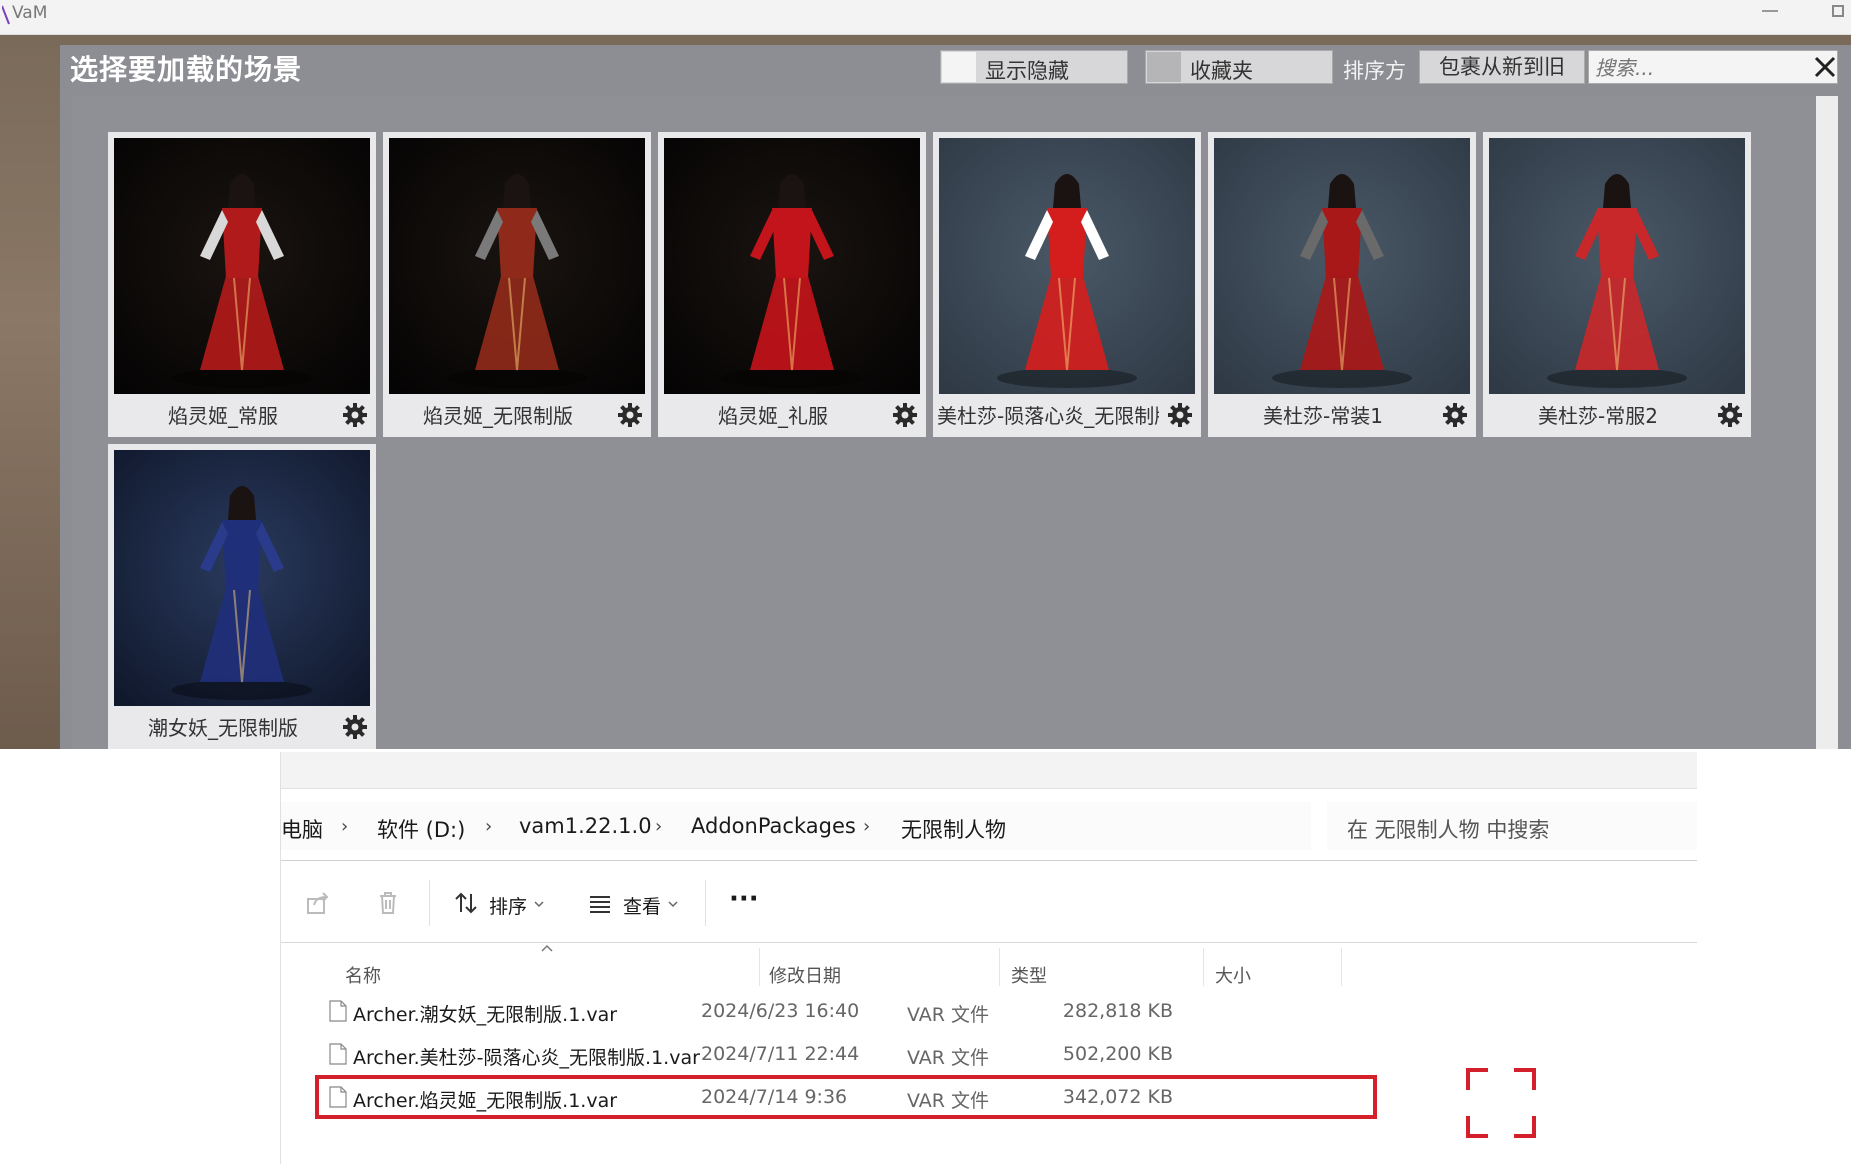  I want to click on vam-titlebar: VaM, so click(925, 17).